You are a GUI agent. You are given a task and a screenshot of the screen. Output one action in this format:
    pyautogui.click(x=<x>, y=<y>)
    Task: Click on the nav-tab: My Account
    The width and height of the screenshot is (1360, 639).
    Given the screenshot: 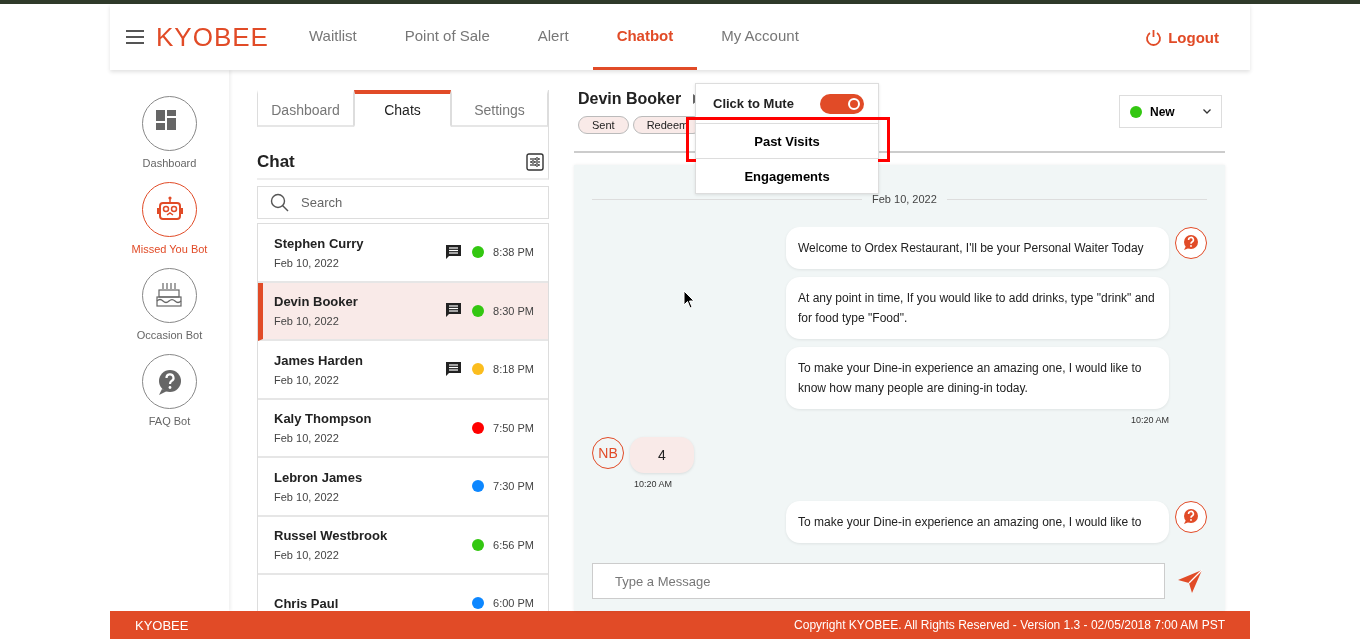 What is the action you would take?
    pyautogui.click(x=760, y=37)
    